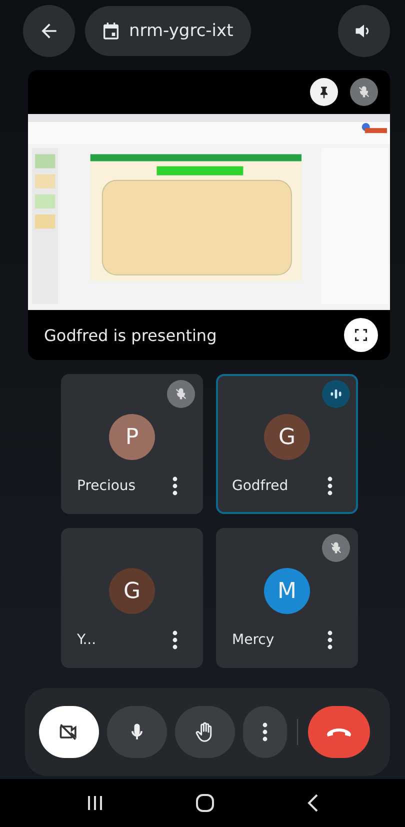 The width and height of the screenshot is (405, 827). I want to click on presenter-caption: Godfred is presenting, so click(130, 335).